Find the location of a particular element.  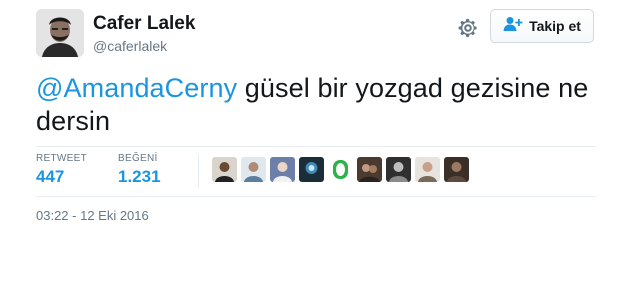

follow-button: Takip et is located at coordinates (542, 26).